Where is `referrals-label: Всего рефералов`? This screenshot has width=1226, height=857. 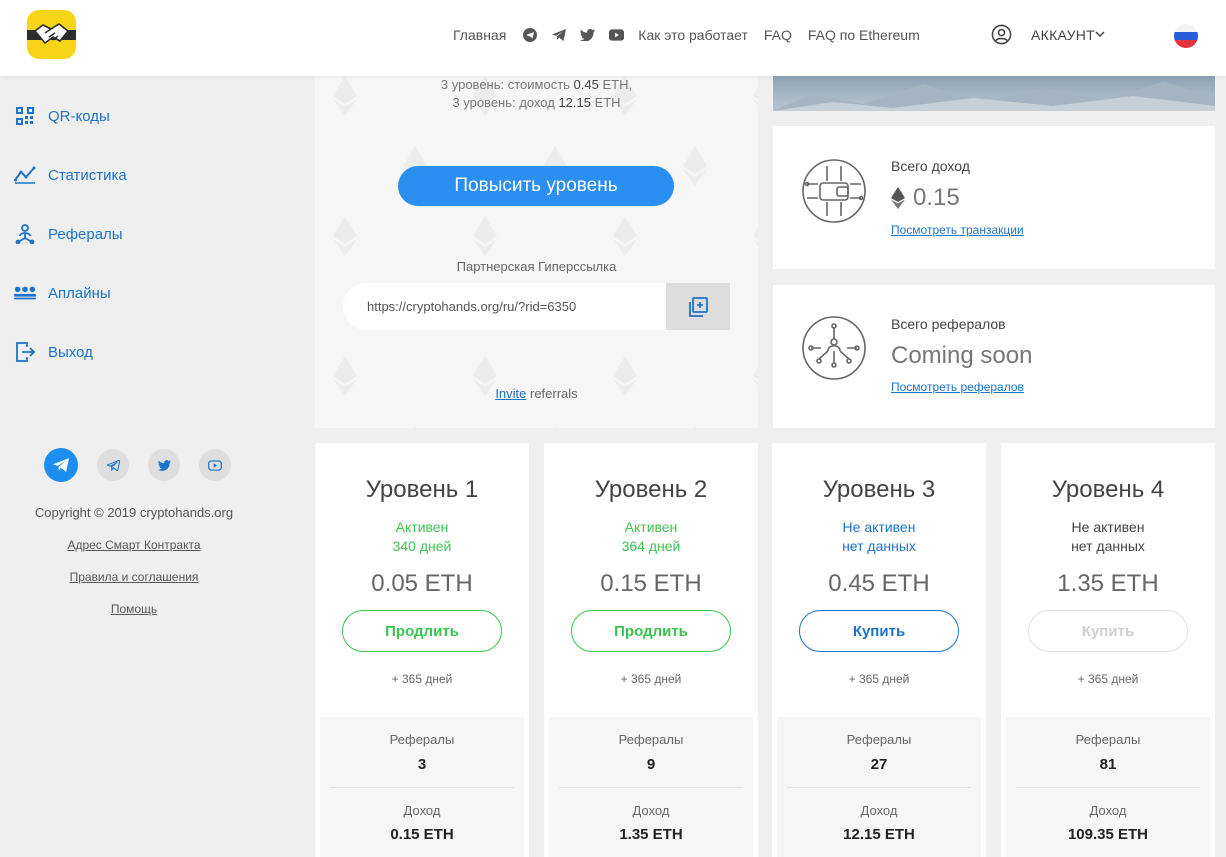 referrals-label: Всего рефералов is located at coordinates (948, 324).